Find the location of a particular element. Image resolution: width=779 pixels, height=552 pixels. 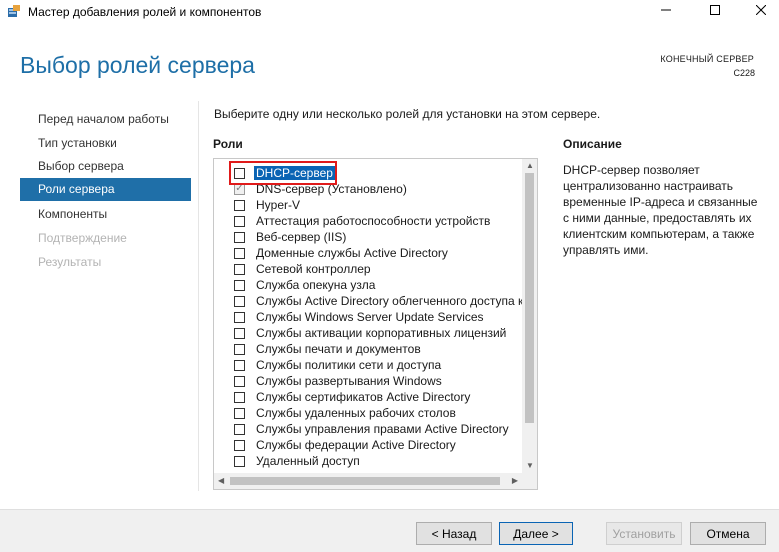

role-item: ✓ DNS-сервер (Установлено) is located at coordinates (380, 189).